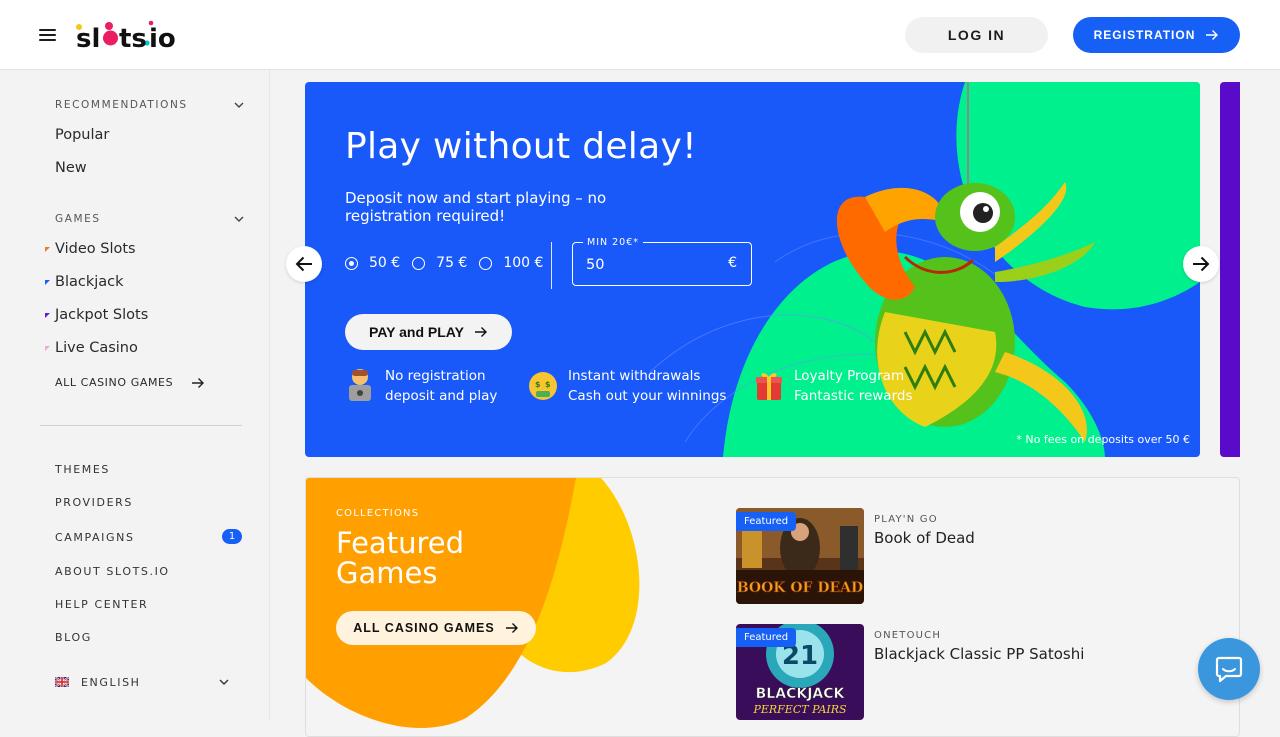 Image resolution: width=1280 pixels, height=737 pixels. Describe the element at coordinates (47, 282) in the screenshot. I see `blackjack-marker-icon` at that location.